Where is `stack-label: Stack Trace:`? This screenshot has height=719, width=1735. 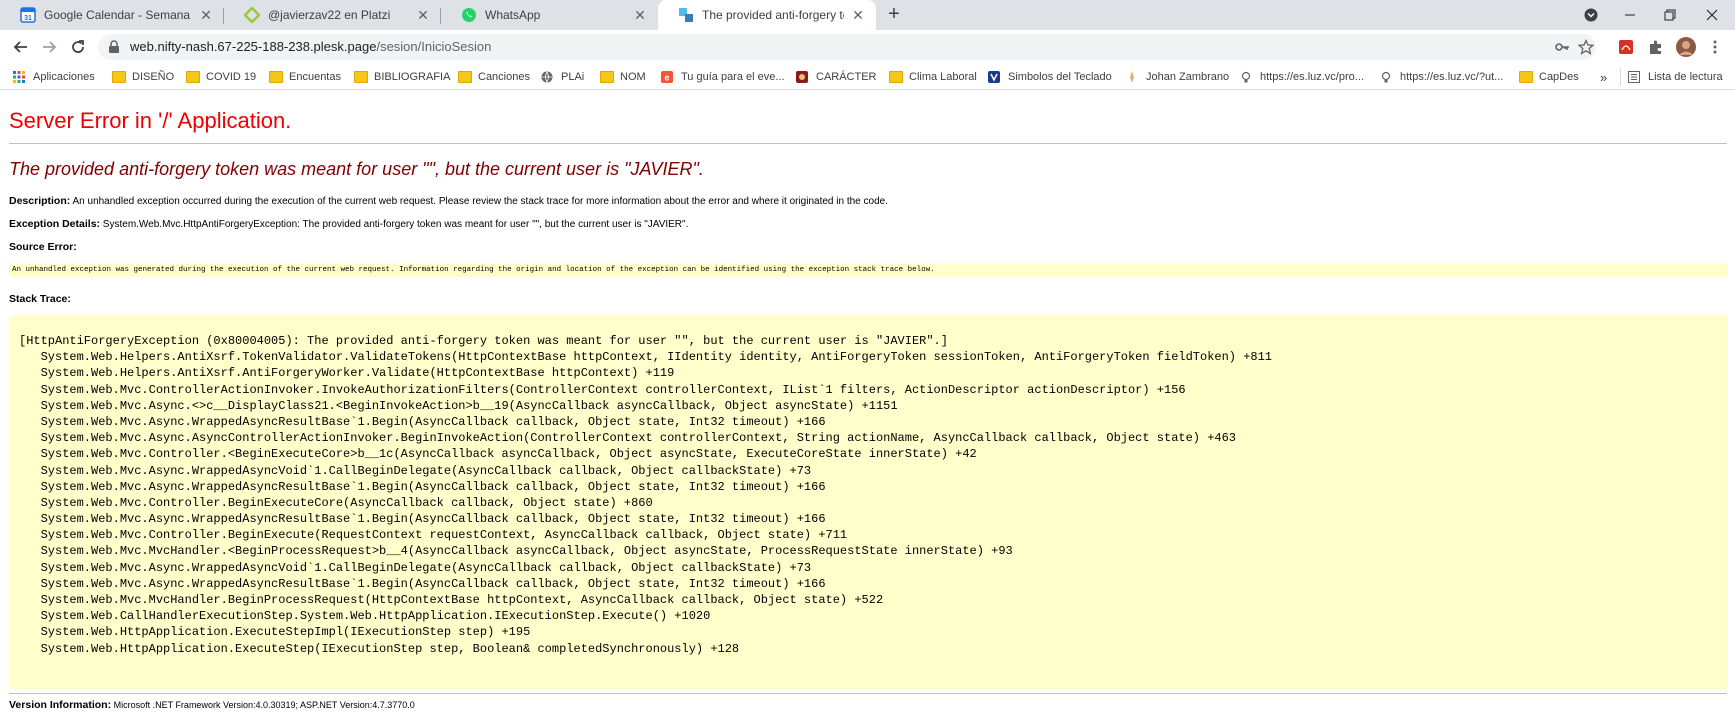 stack-label: Stack Trace: is located at coordinates (40, 299).